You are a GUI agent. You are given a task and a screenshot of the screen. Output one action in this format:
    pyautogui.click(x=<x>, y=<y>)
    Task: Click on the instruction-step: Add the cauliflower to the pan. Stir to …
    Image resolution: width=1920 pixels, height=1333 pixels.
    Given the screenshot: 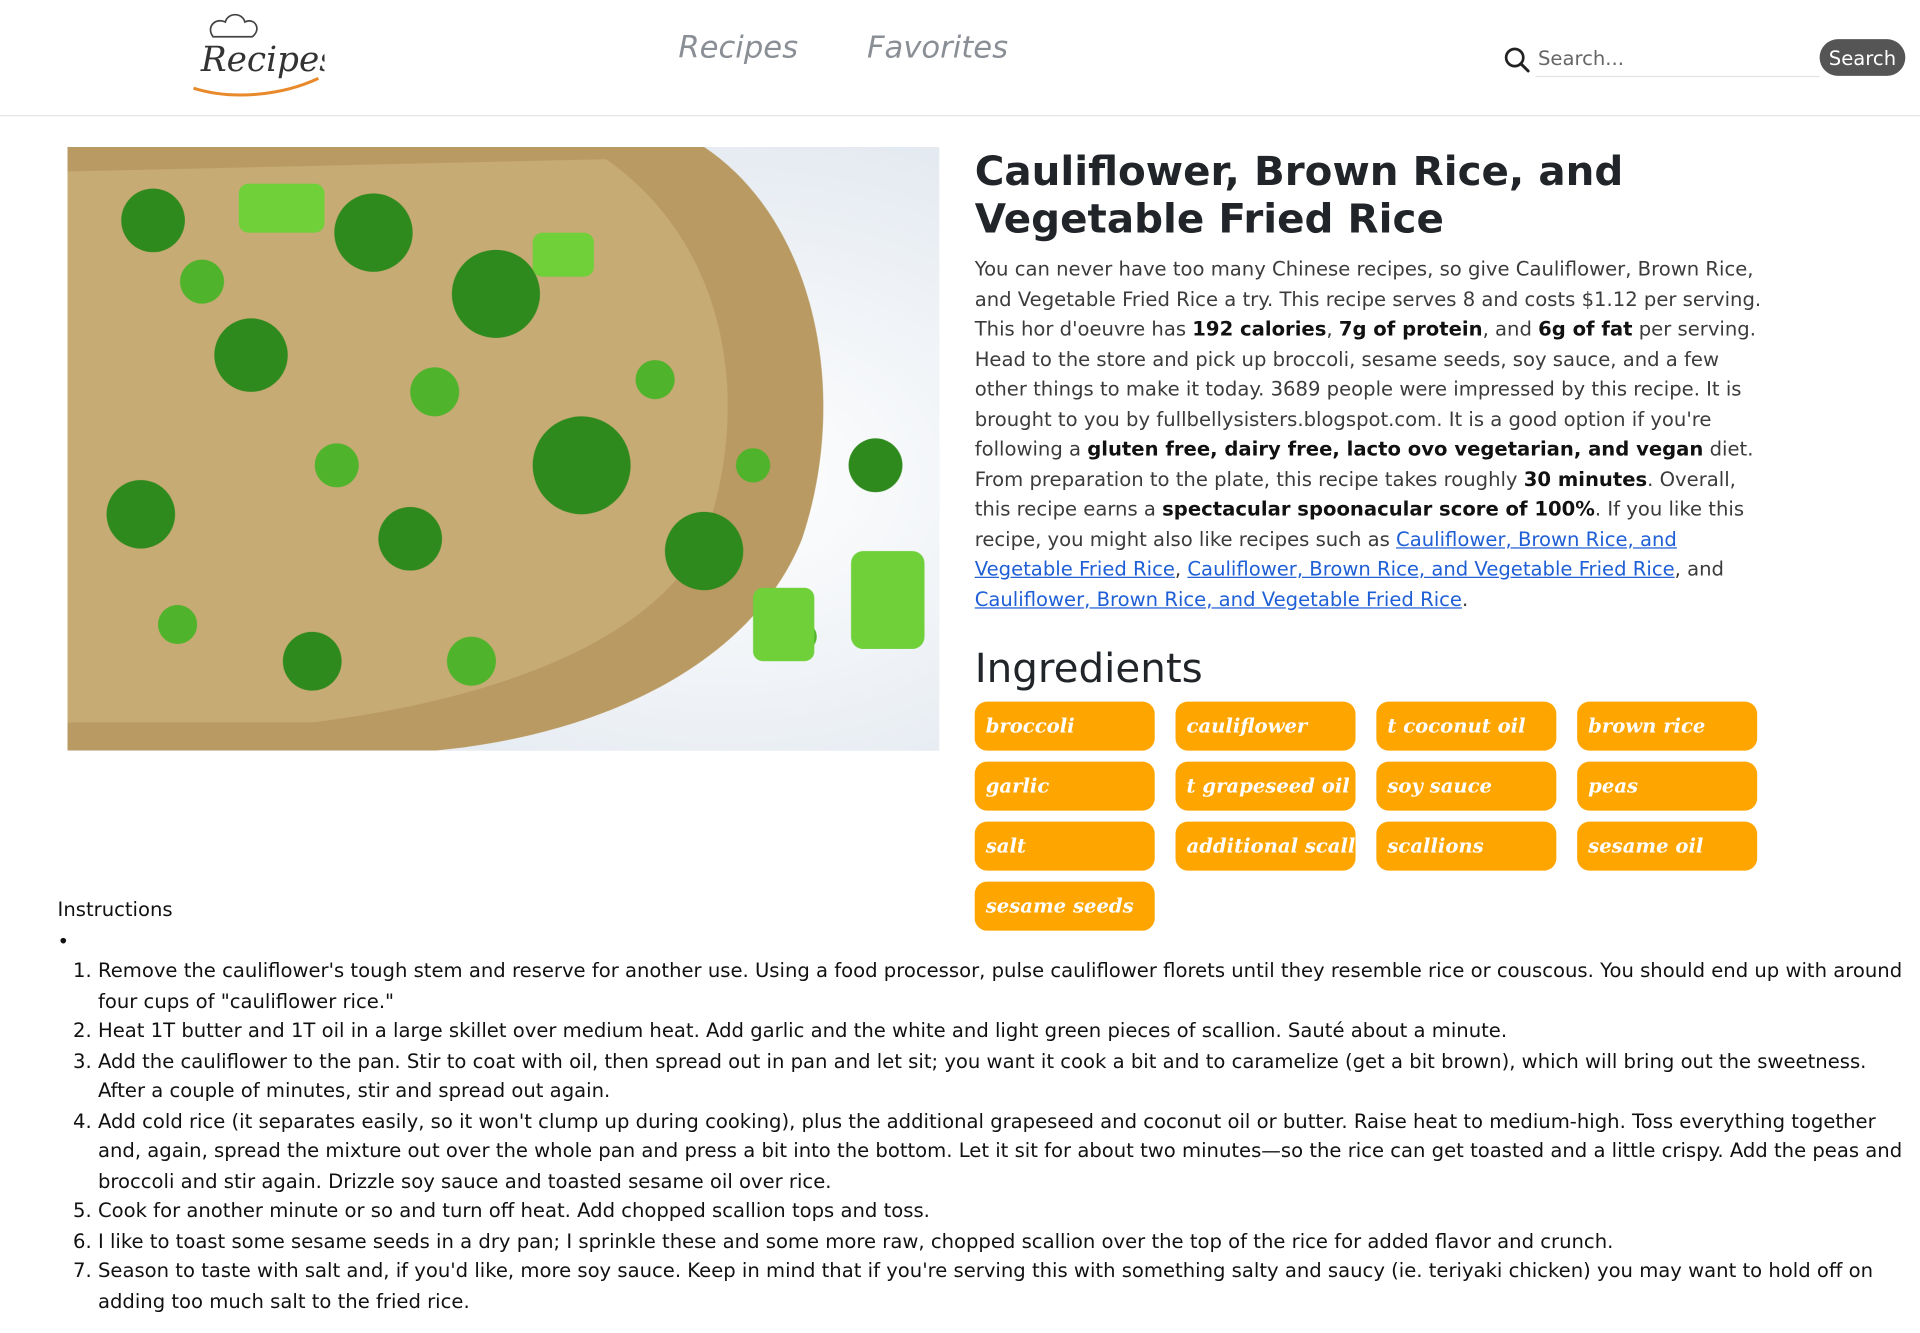 What is the action you would take?
    pyautogui.click(x=1005, y=1076)
    